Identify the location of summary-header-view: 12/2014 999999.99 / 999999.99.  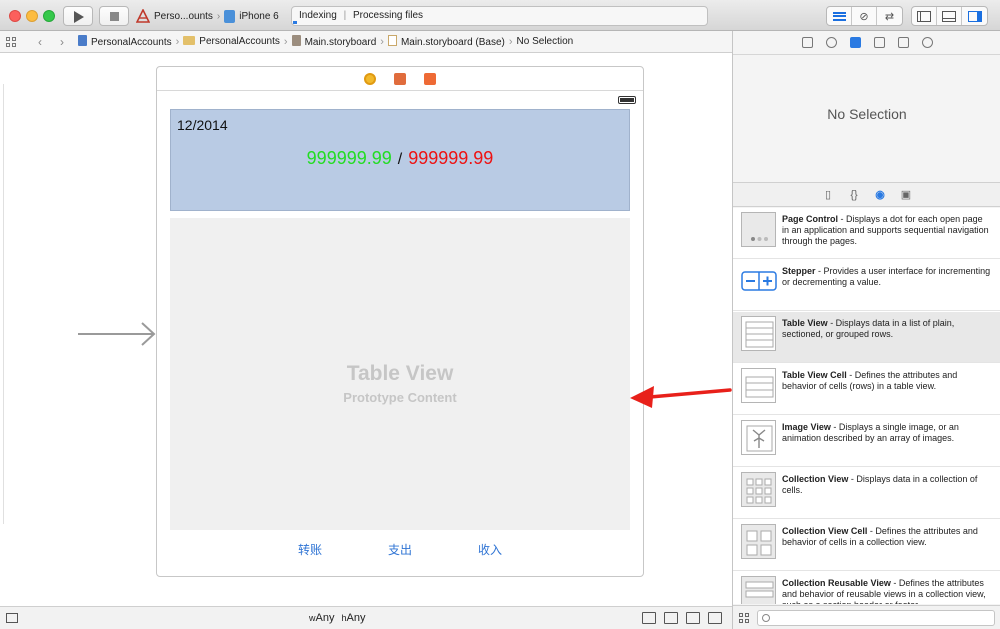
(400, 160).